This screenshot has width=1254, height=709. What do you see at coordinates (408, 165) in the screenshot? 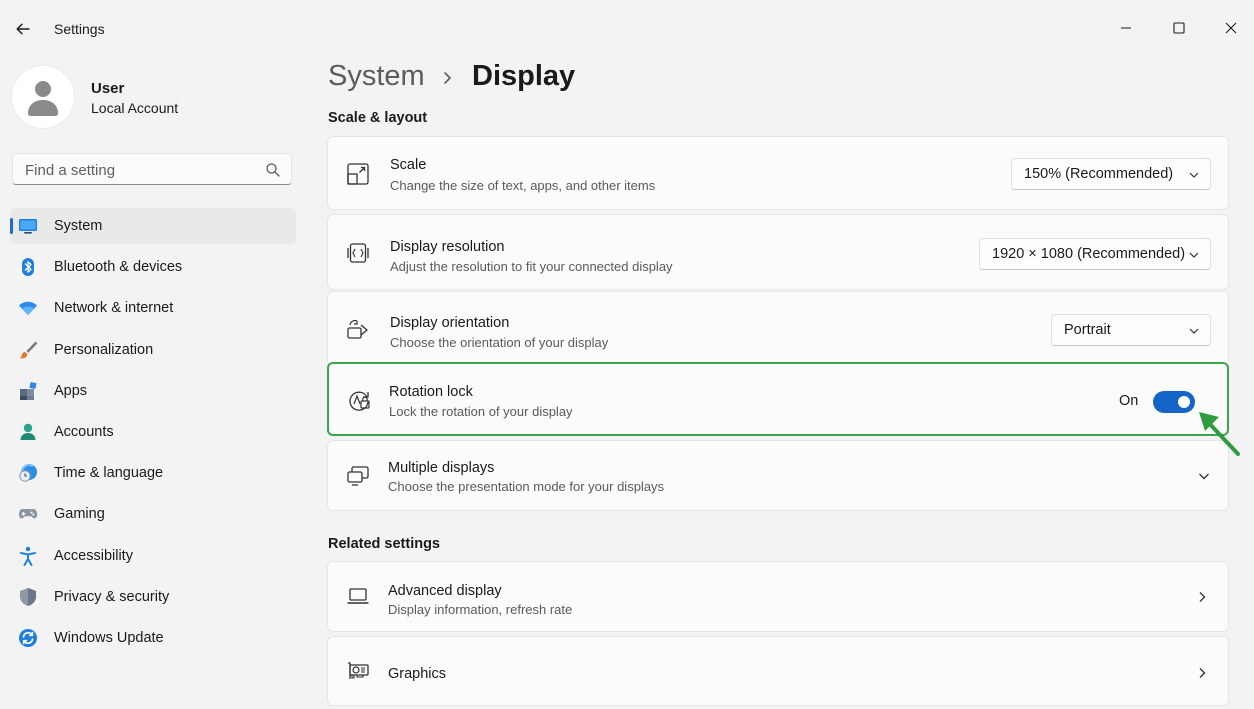
I see `setting-title: Scale` at bounding box center [408, 165].